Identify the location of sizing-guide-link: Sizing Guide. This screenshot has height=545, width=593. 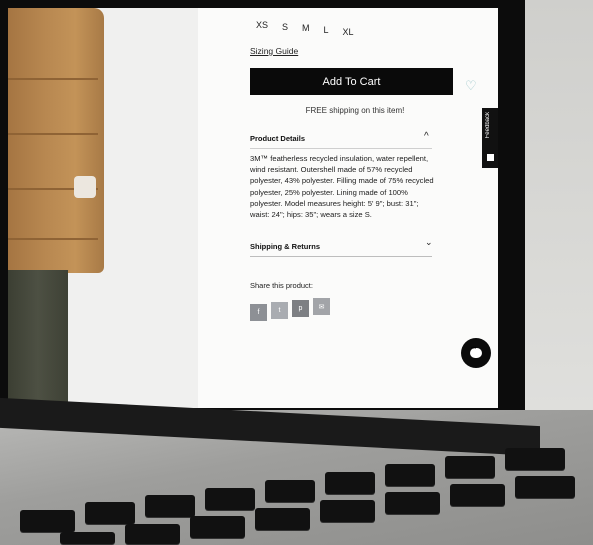
(274, 51).